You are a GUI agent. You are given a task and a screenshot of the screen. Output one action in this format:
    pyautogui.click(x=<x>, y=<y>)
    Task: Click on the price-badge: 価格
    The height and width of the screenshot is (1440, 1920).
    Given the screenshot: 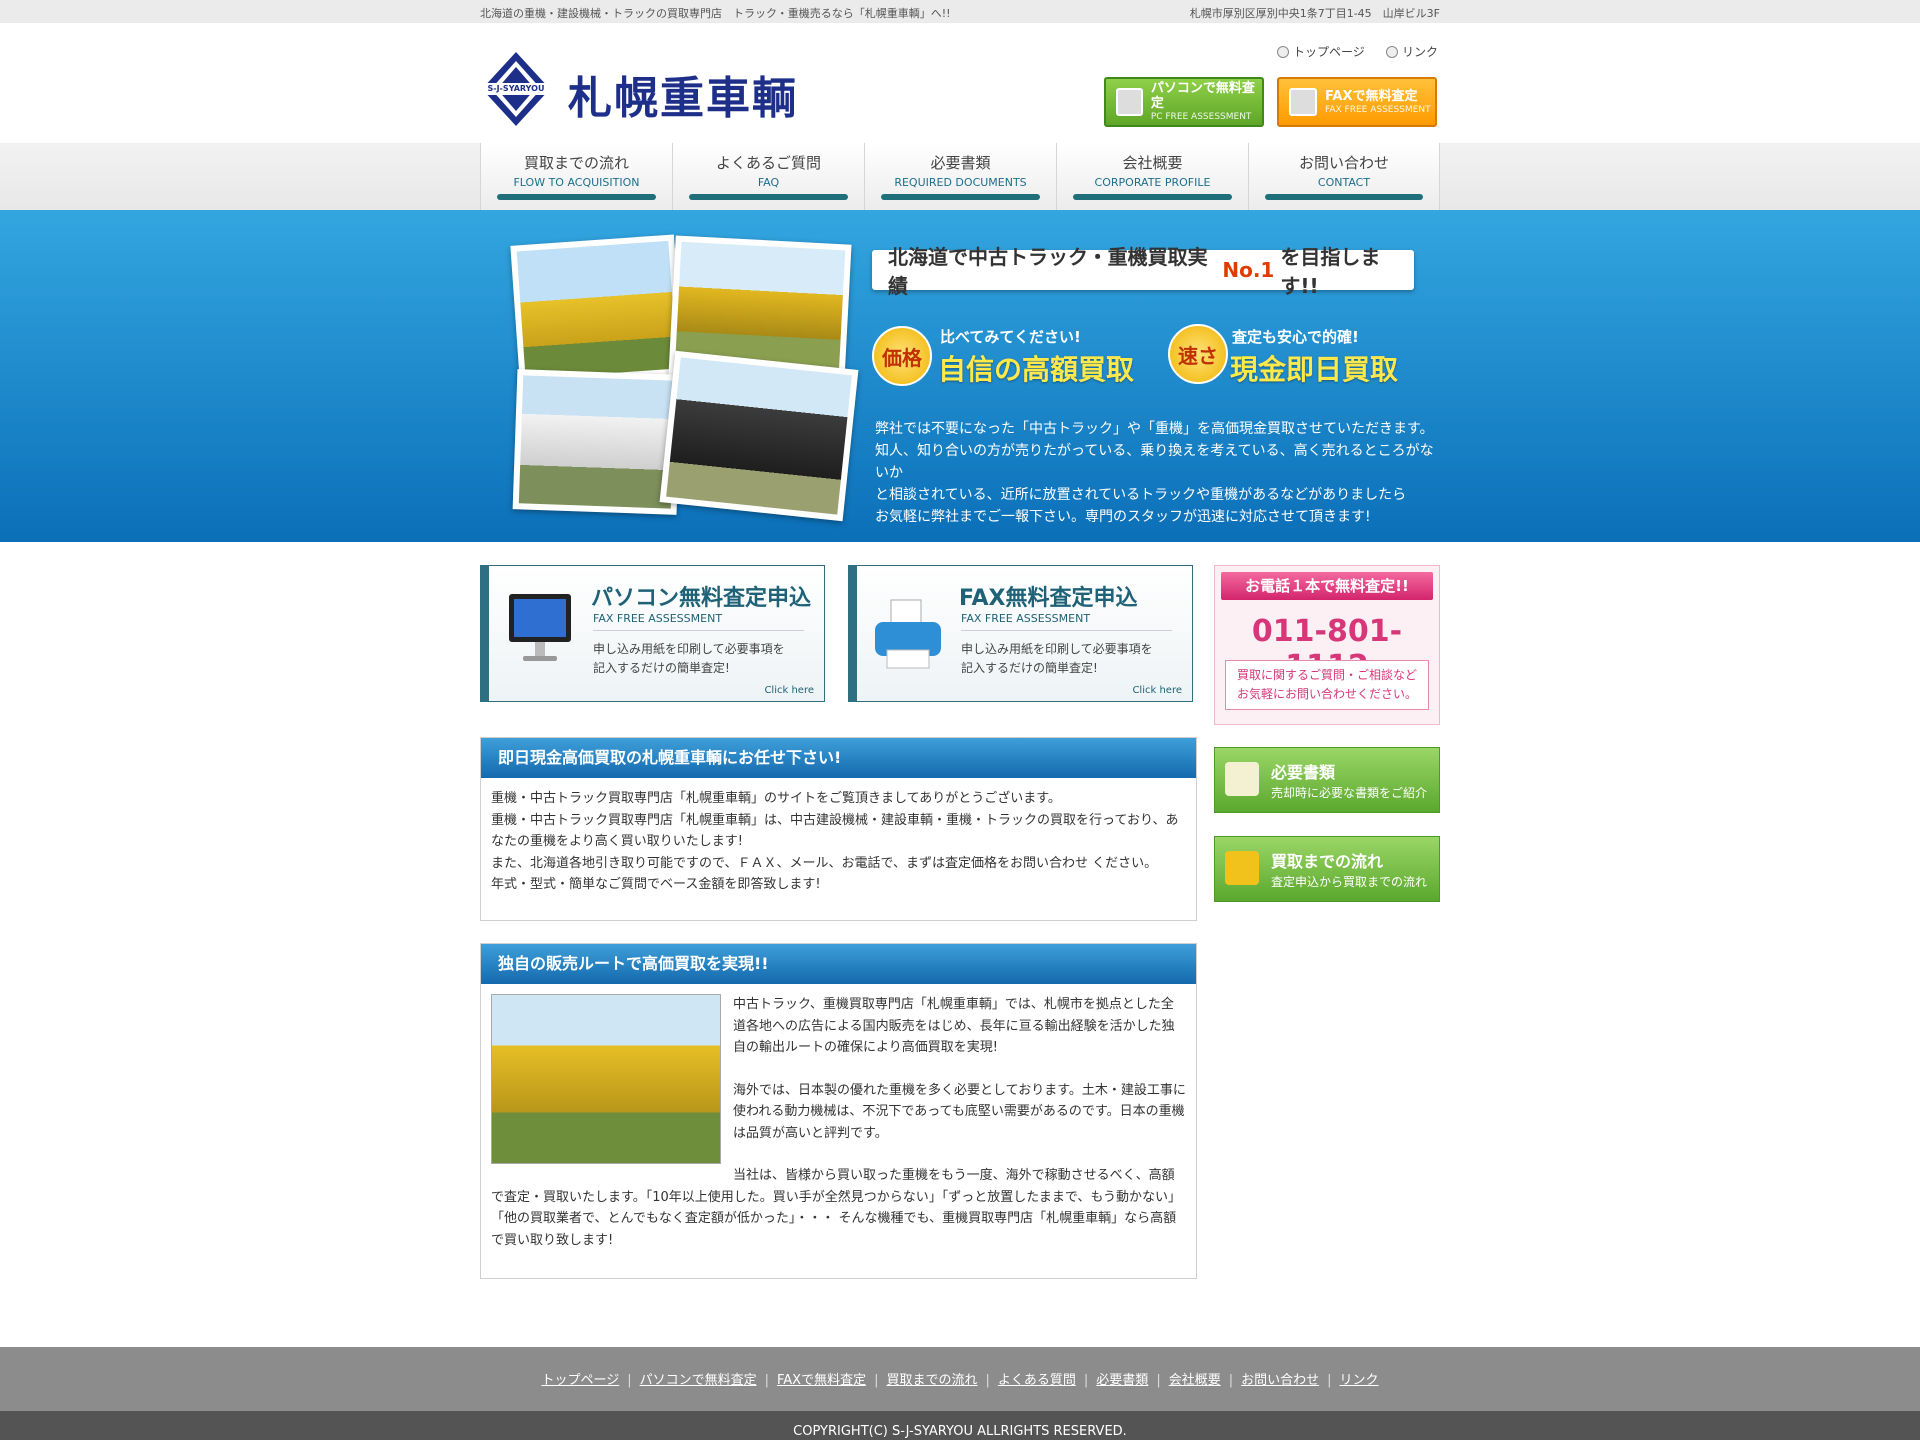 What is the action you would take?
    pyautogui.click(x=902, y=356)
    